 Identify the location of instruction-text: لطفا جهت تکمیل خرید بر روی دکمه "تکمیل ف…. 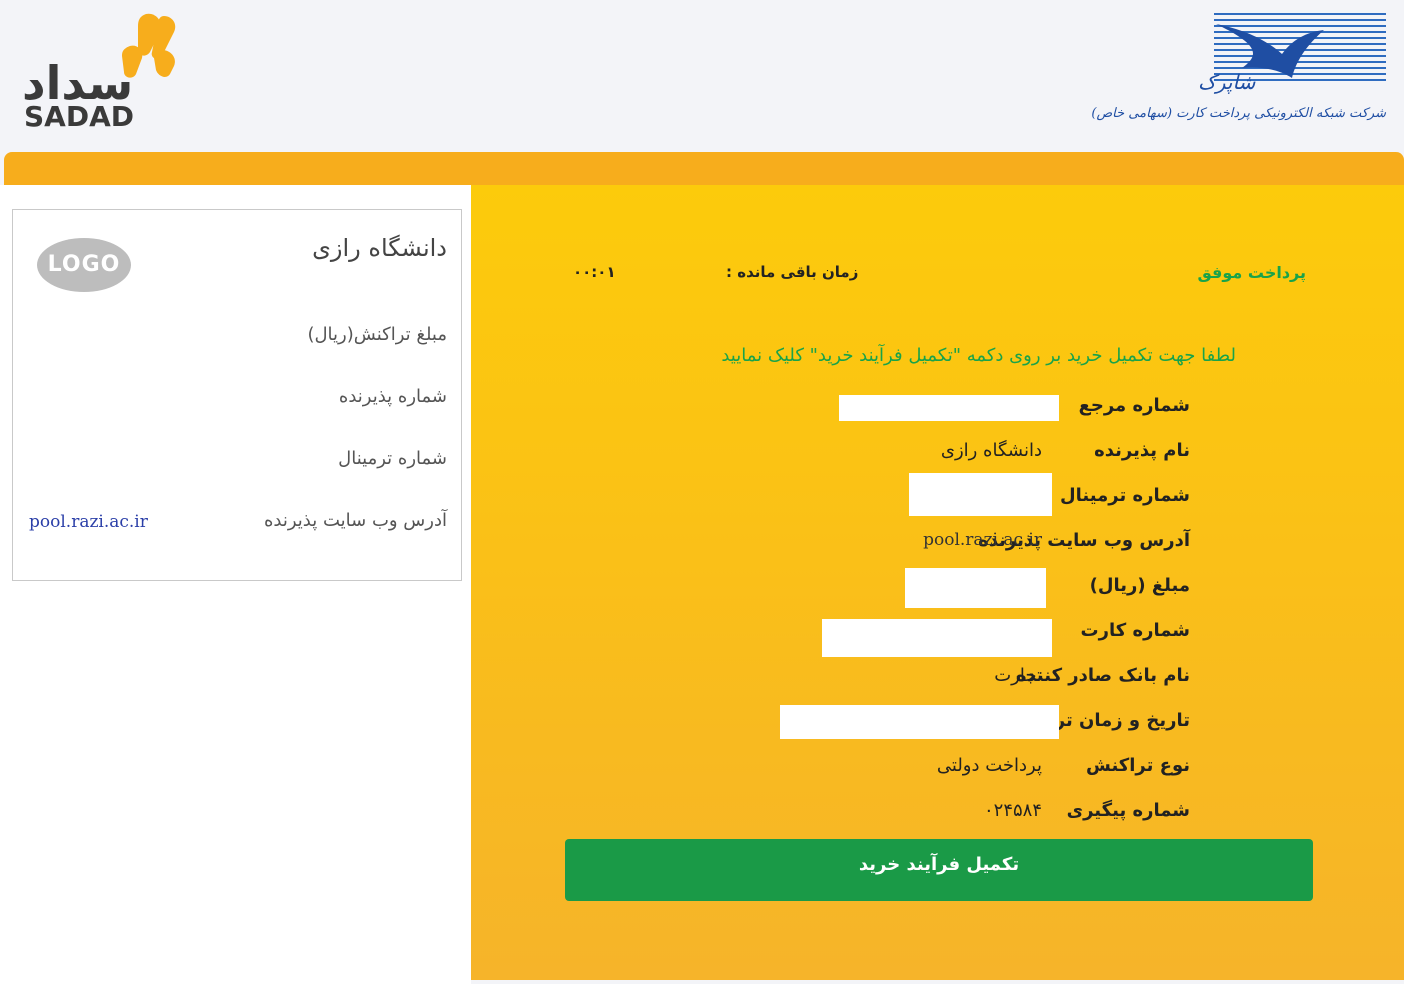
(978, 355).